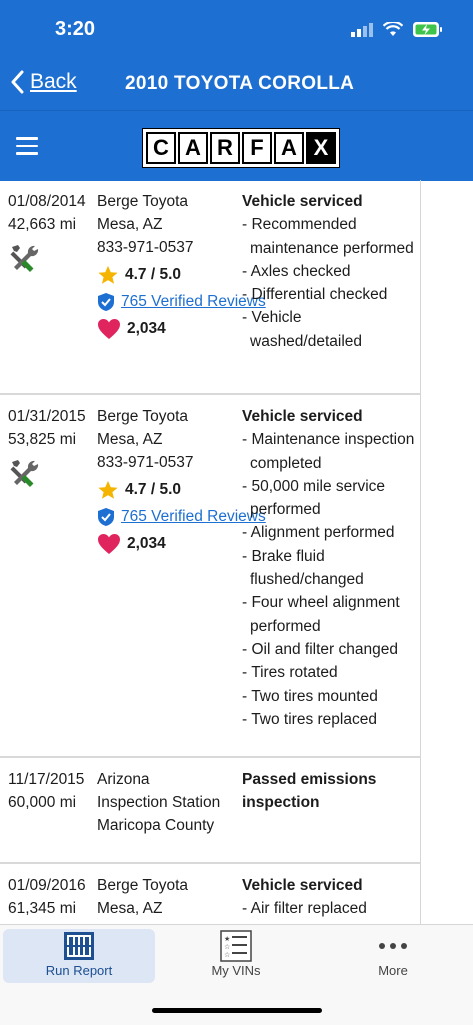 Image resolution: width=473 pixels, height=1025 pixels. I want to click on detail-item: - Brake fluid flushed/changed, so click(303, 568).